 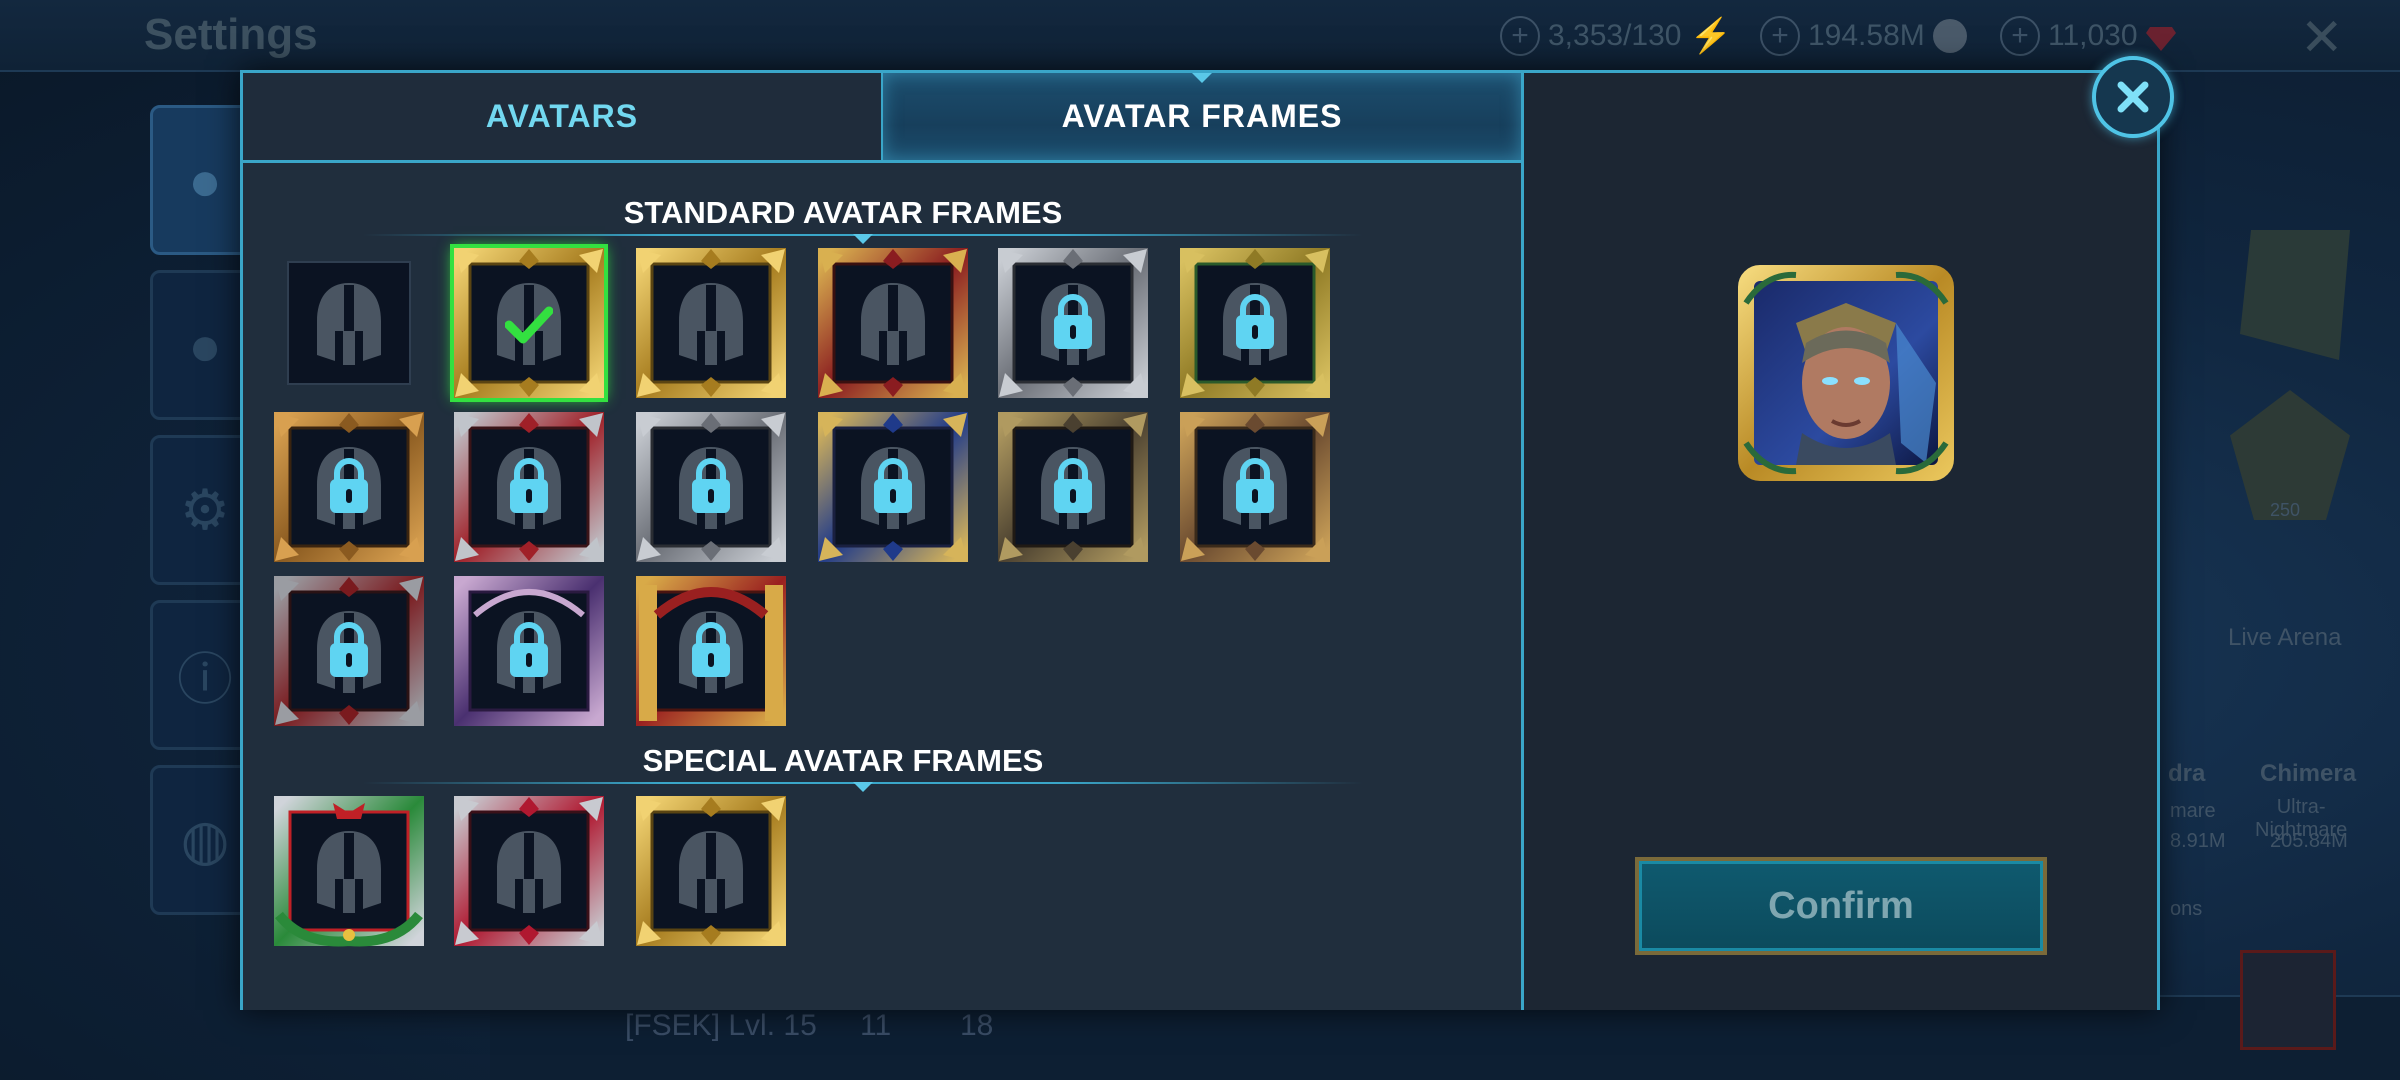 I want to click on close-settings-icon: ✕, so click(x=2322, y=38).